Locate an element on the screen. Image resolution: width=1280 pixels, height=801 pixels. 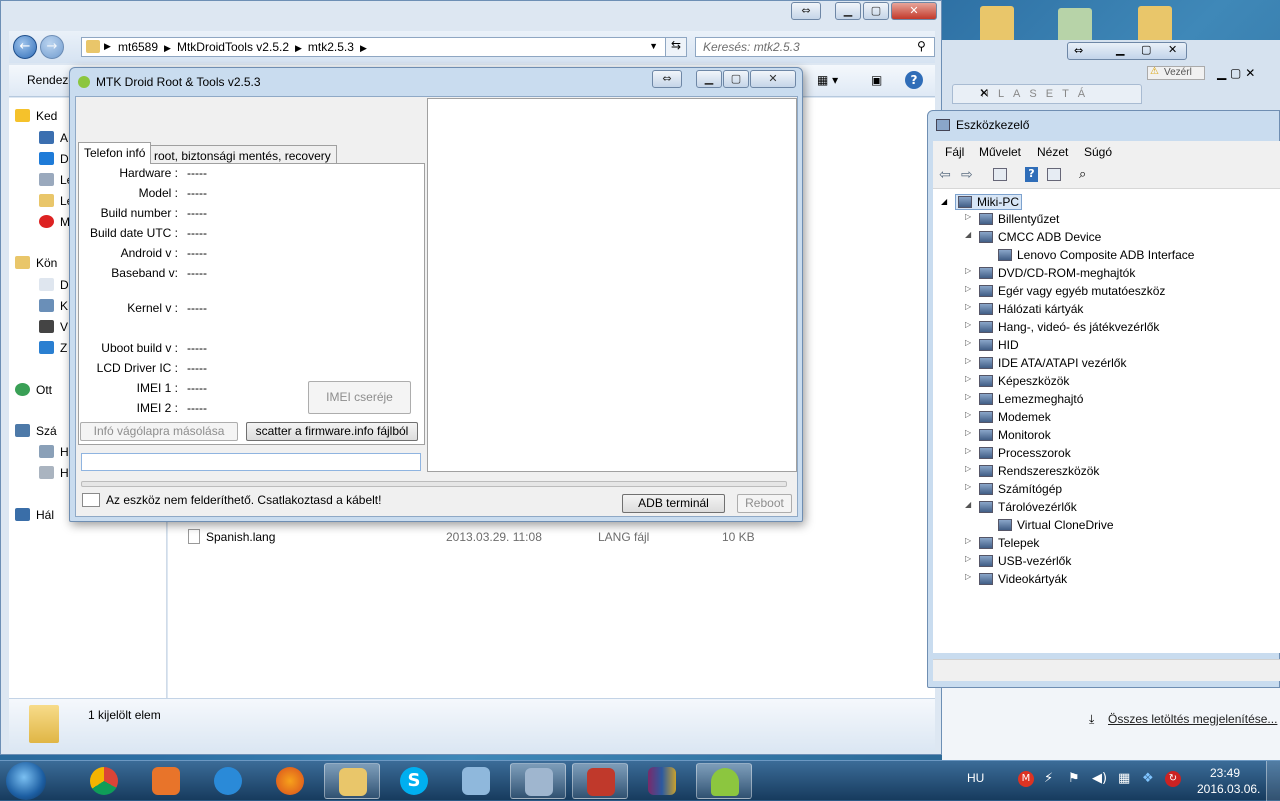
copy-info-button: Infó vágólapra másolása is located at coordinates (159, 431).